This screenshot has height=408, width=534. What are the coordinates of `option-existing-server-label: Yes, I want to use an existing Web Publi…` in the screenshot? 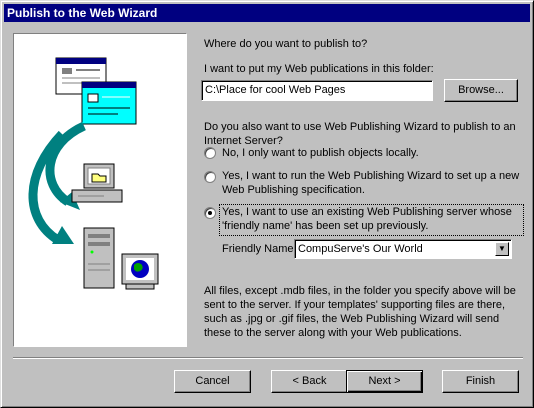 It's located at (372, 219).